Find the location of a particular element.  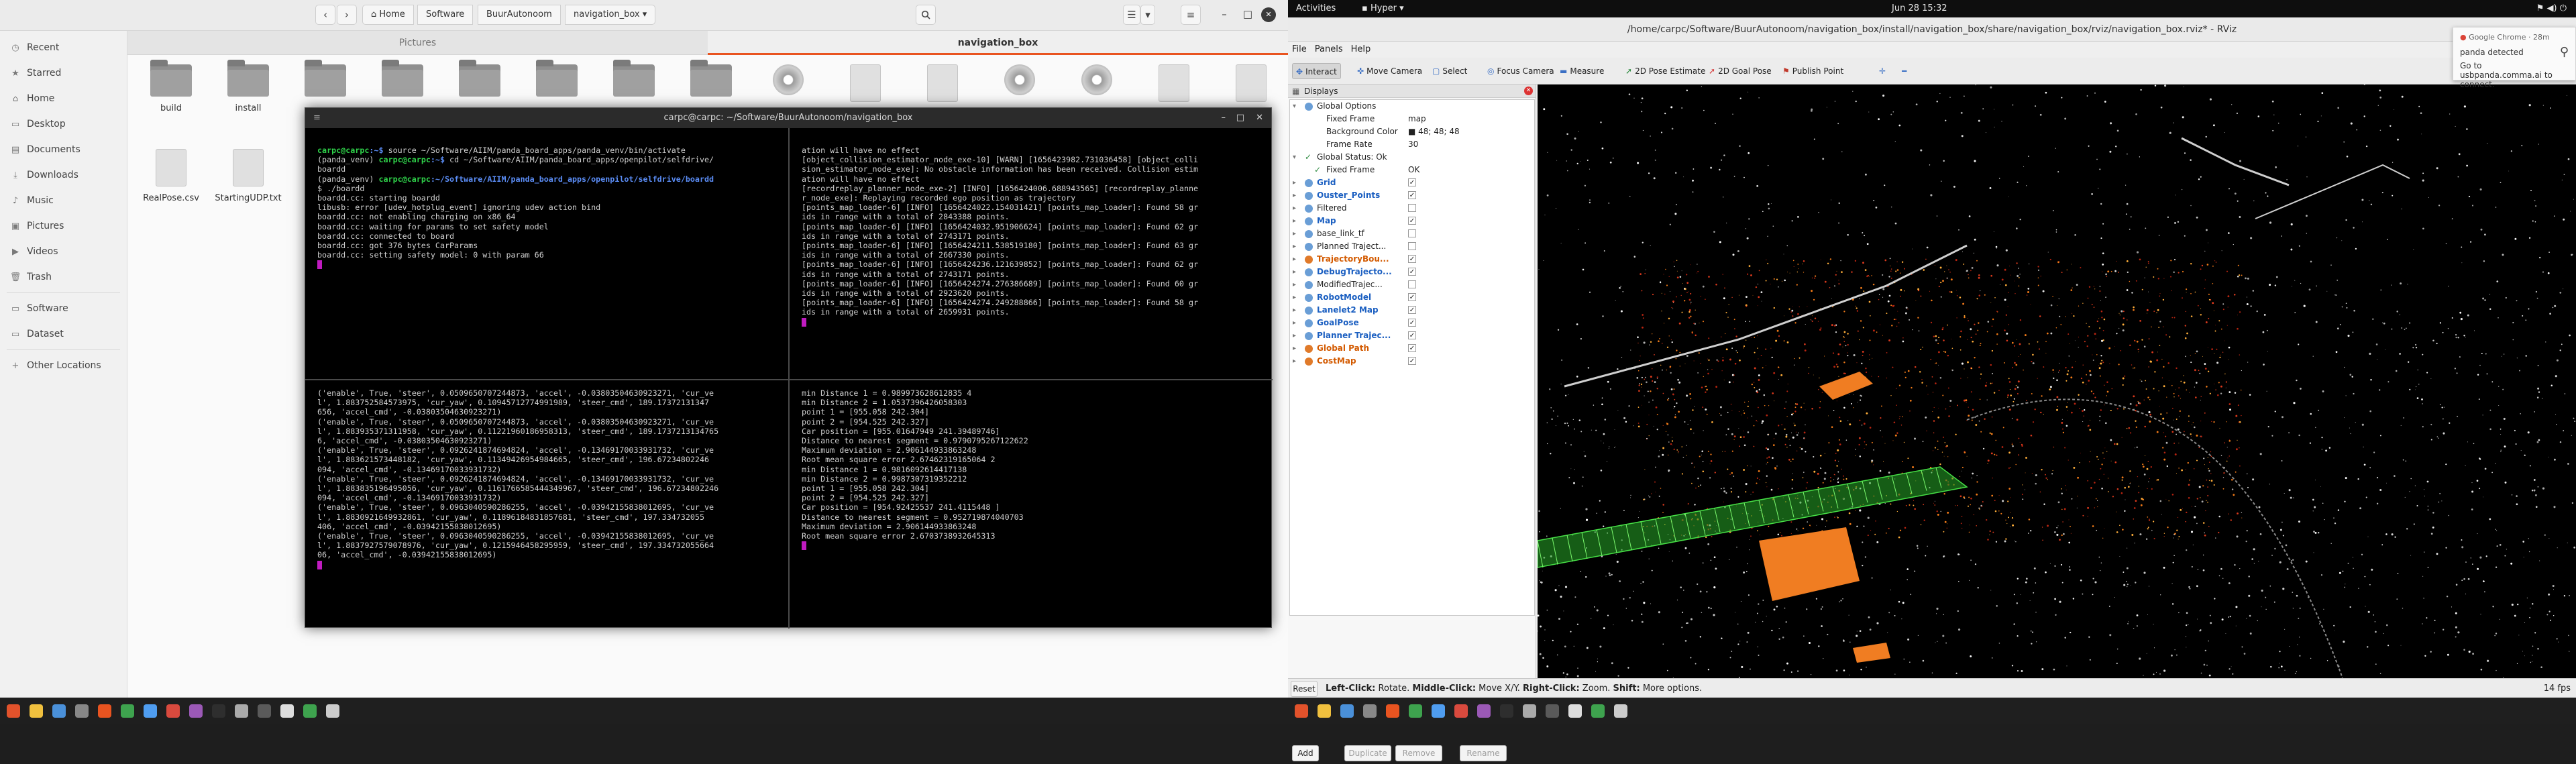

sidebar-item-starred: ★ Starred is located at coordinates (63, 73).